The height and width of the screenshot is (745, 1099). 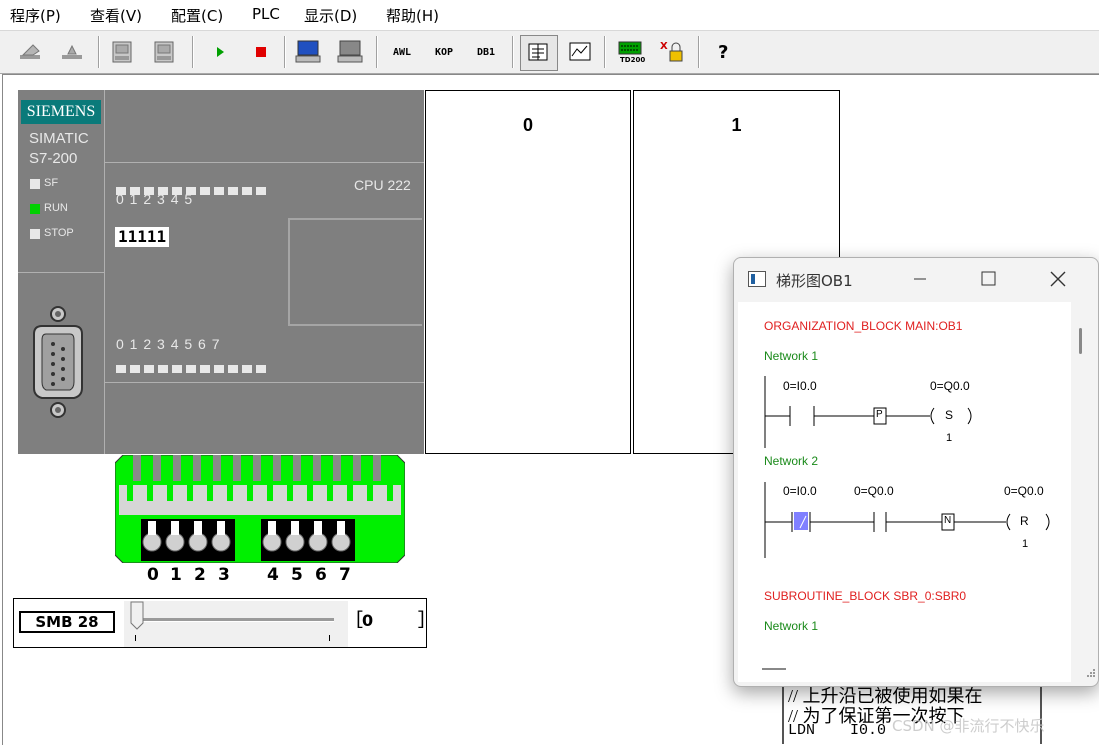 What do you see at coordinates (30, 52) in the screenshot?
I see `eraser-icon` at bounding box center [30, 52].